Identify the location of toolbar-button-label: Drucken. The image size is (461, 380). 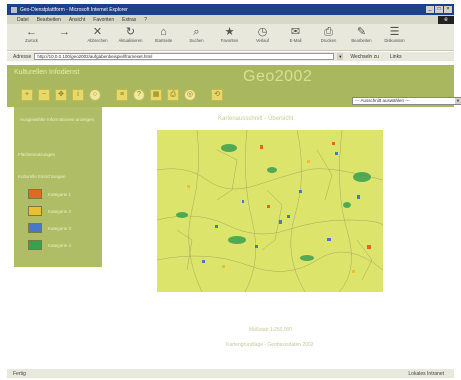
(328, 40).